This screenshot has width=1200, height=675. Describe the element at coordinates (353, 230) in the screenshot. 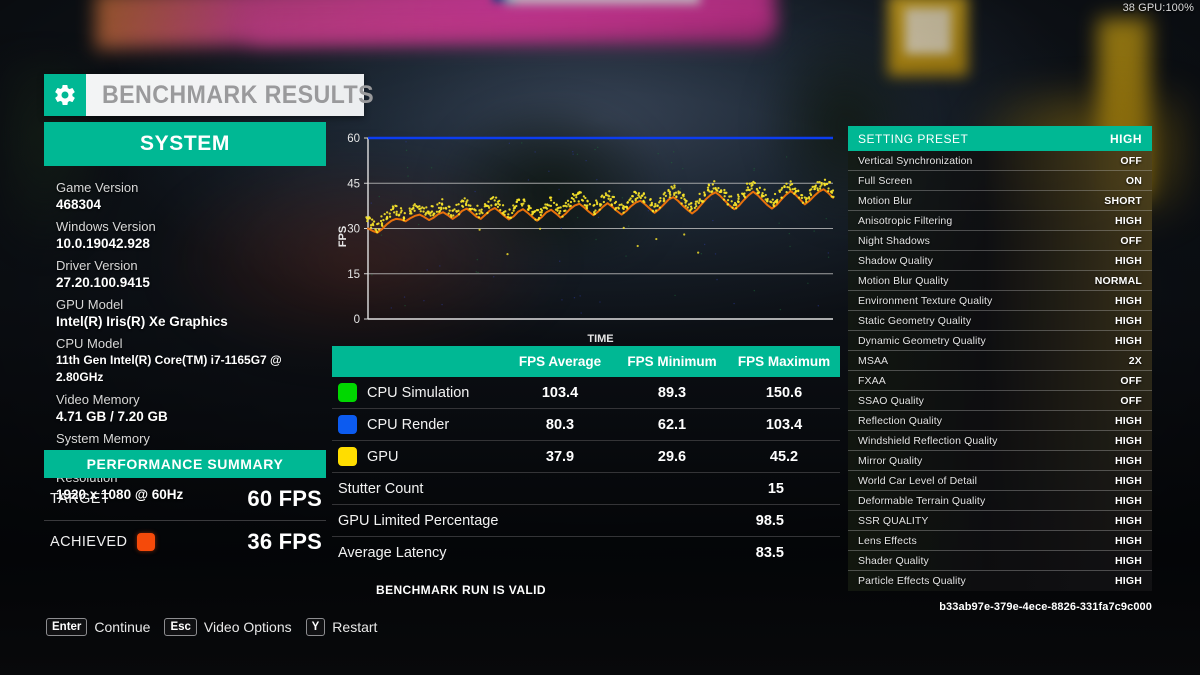

I see `svg-text: 30` at that location.